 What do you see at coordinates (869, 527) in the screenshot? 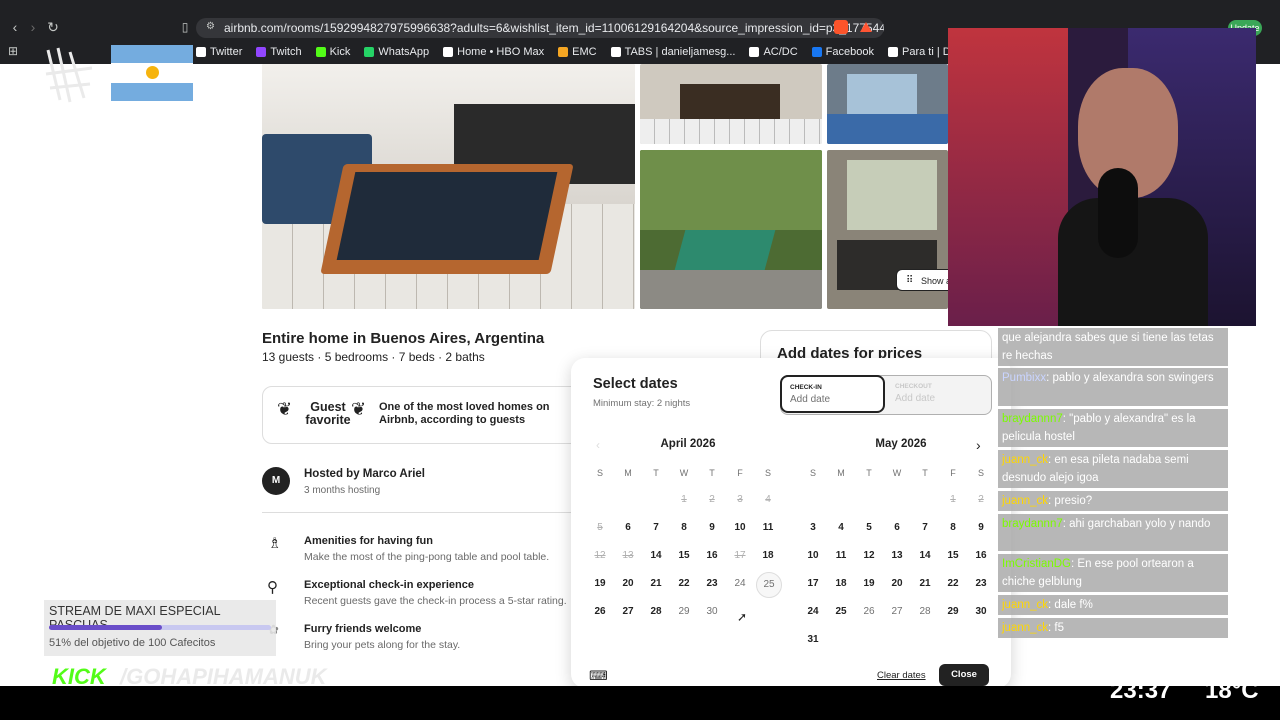
I see `calendar-day: 5` at bounding box center [869, 527].